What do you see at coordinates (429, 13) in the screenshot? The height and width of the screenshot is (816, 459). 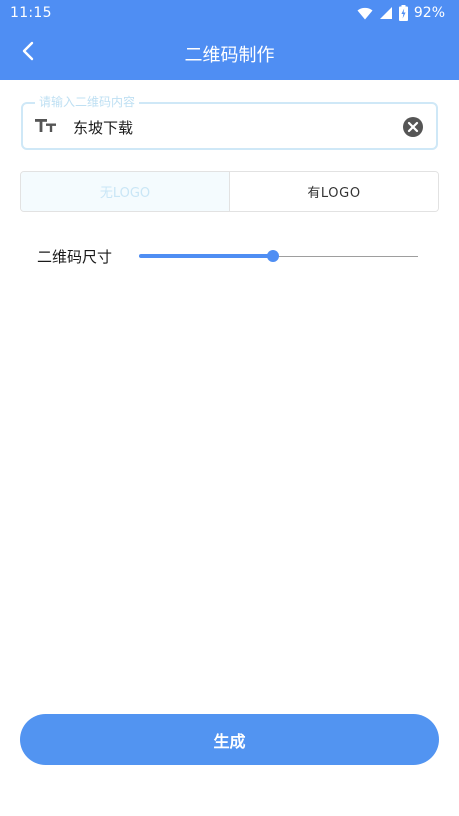 I see `battery-percent: 92%` at bounding box center [429, 13].